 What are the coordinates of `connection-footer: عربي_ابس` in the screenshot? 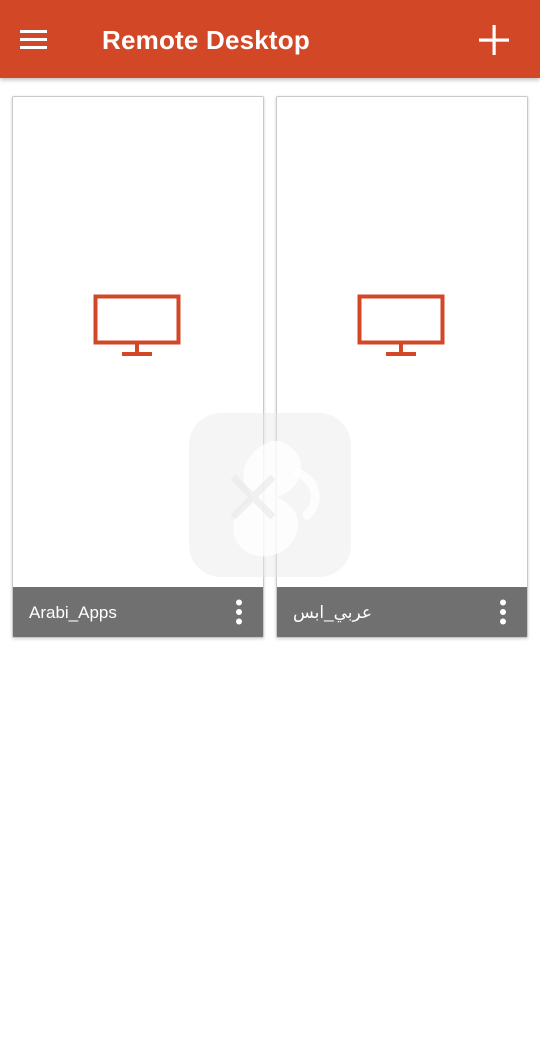 It's located at (402, 612).